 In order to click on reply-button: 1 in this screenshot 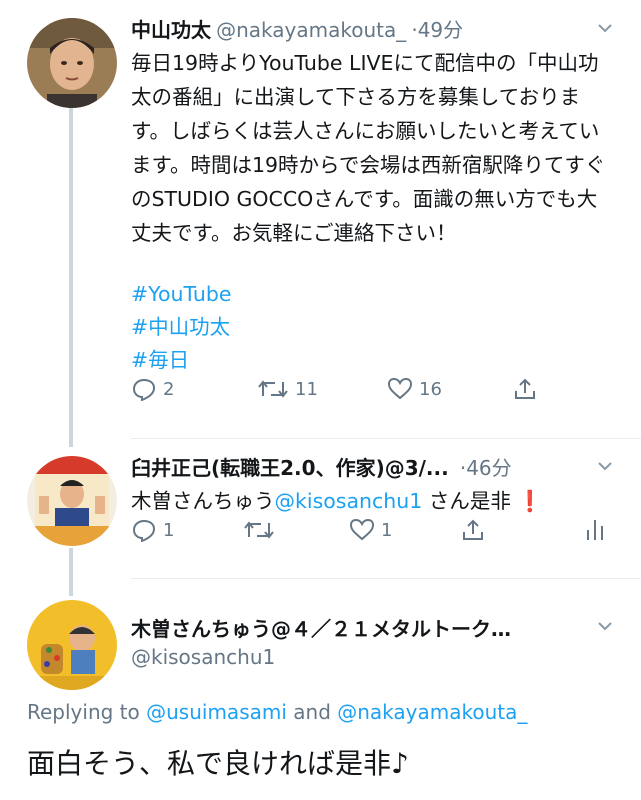, I will do `click(152, 530)`.